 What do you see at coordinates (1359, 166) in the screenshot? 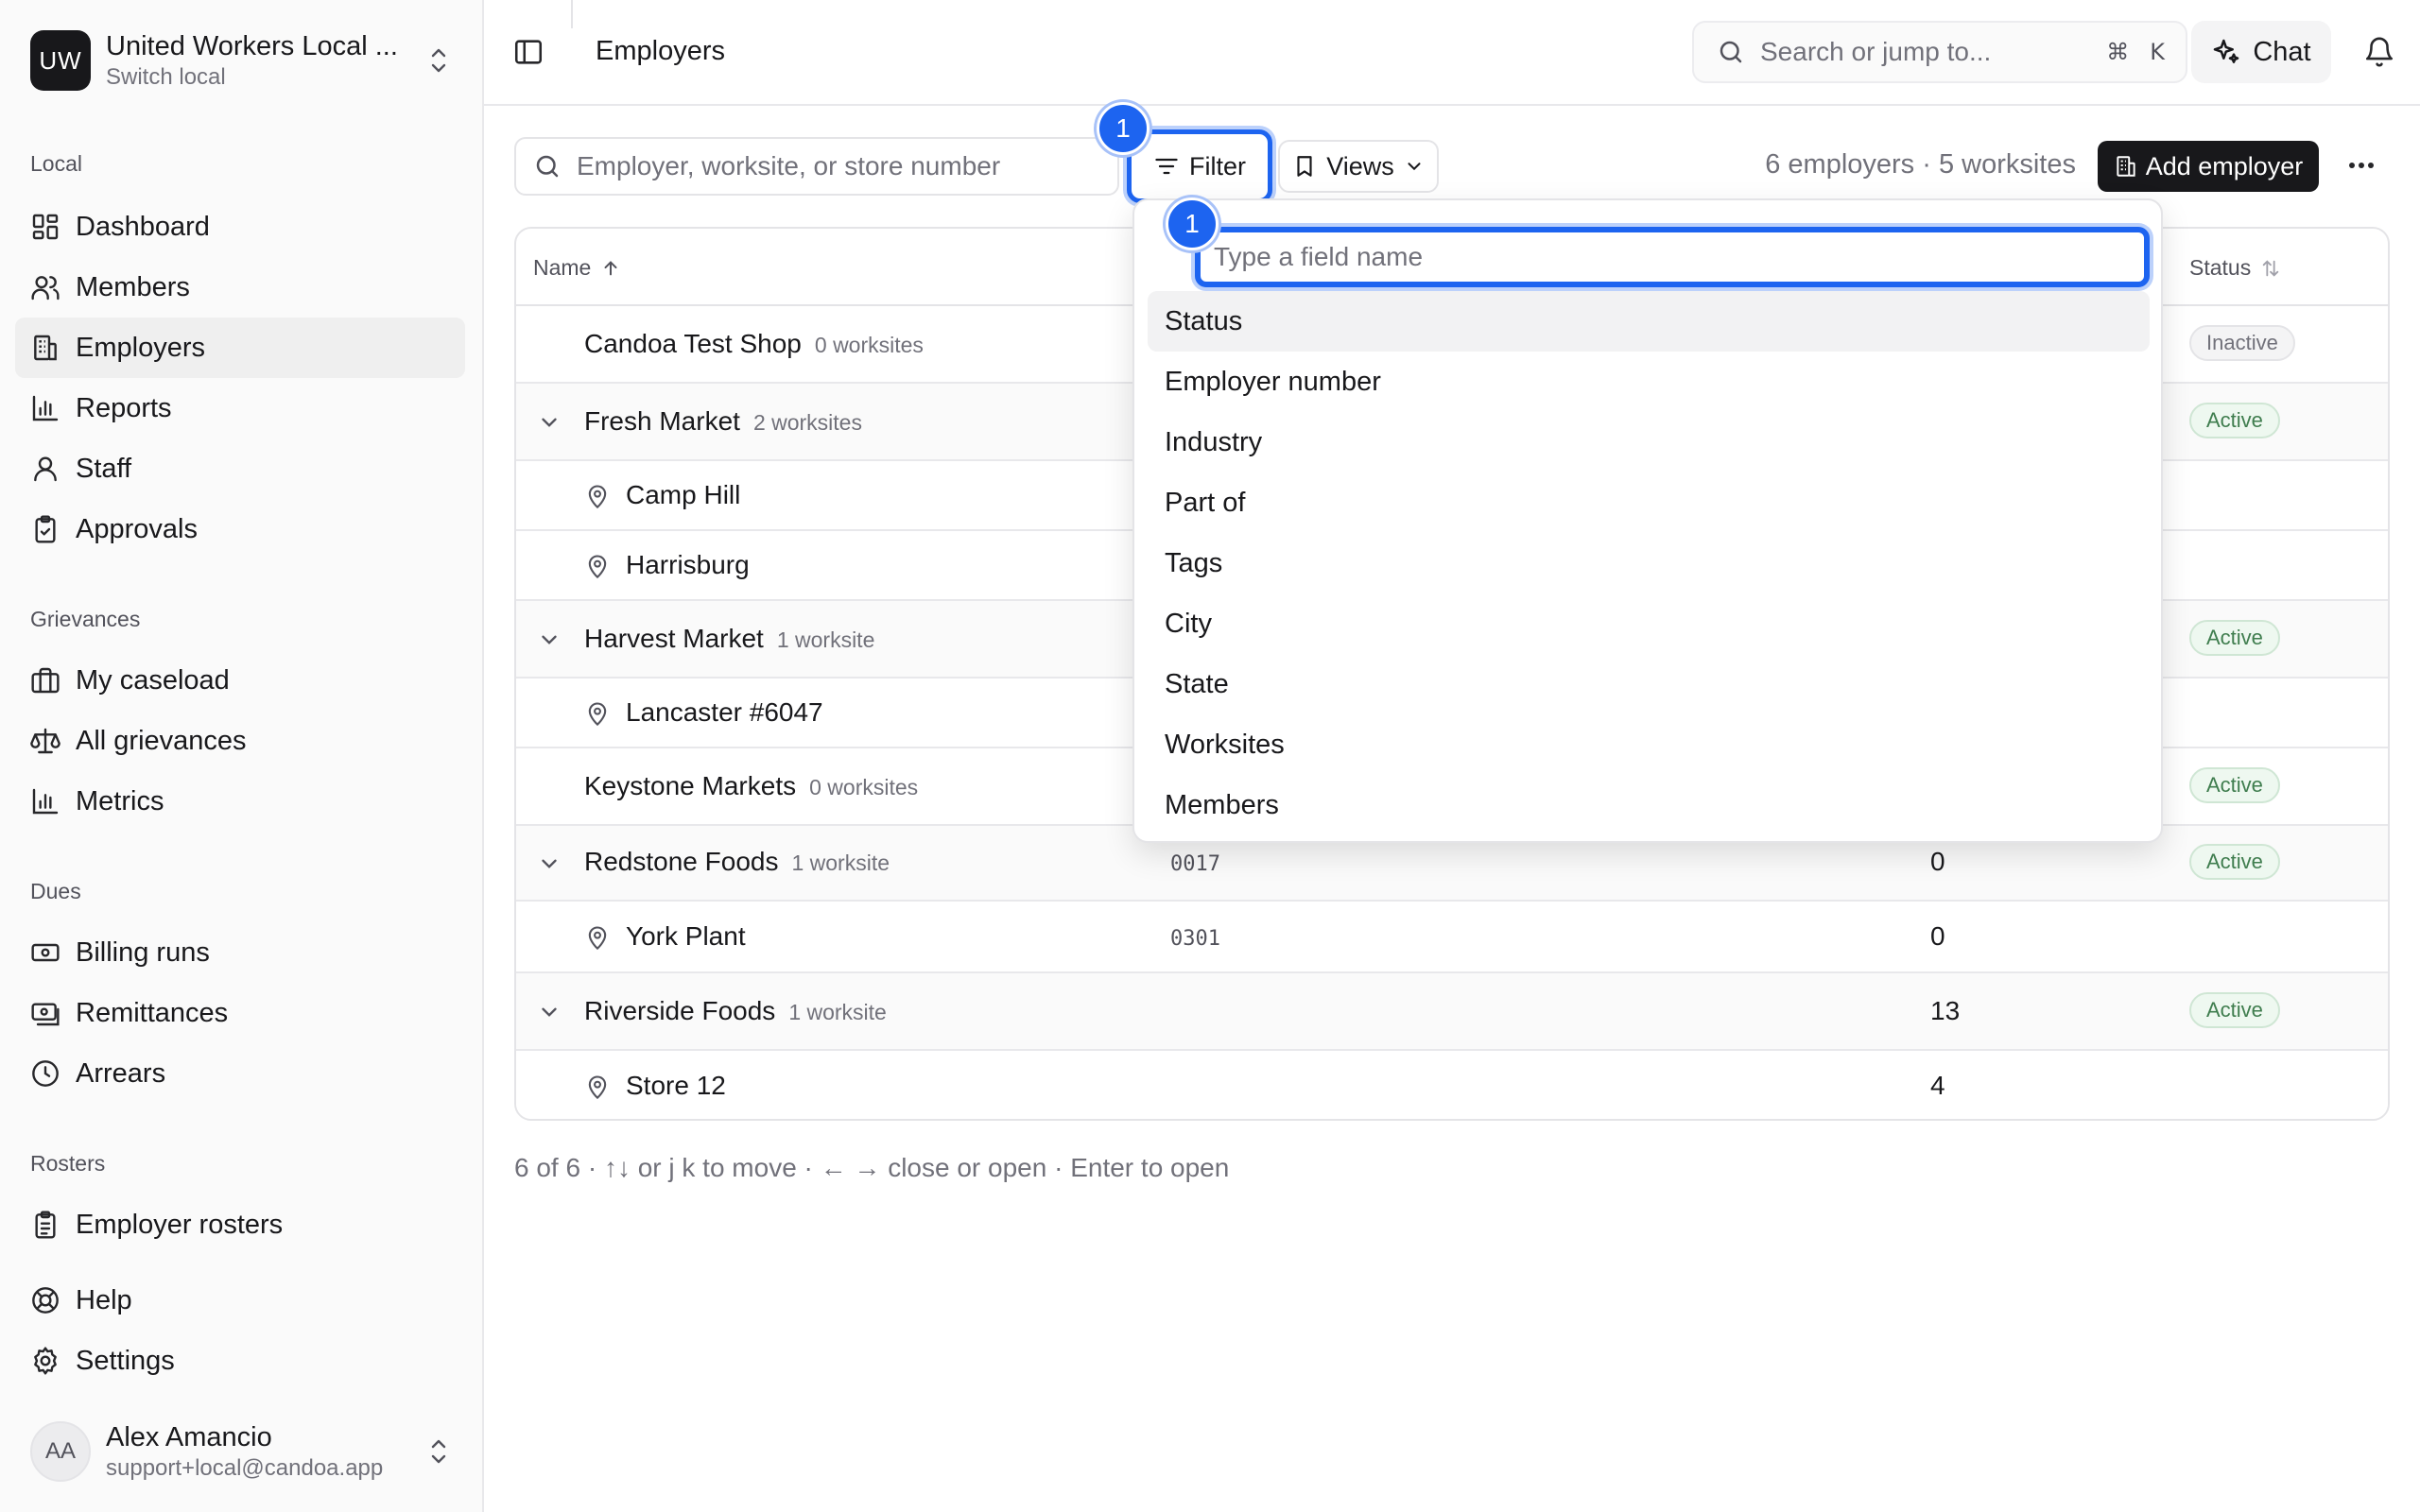
I see `views-button: Views` at bounding box center [1359, 166].